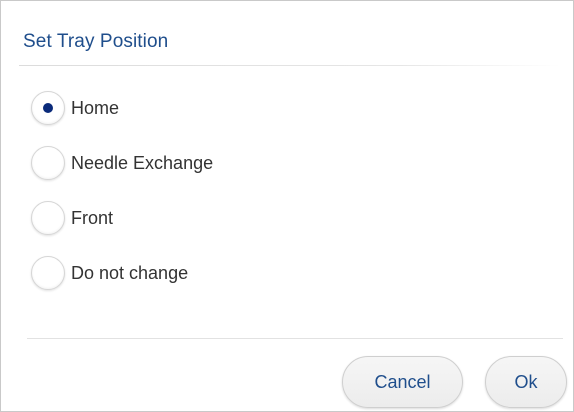  I want to click on cancel-button: Cancel, so click(402, 382).